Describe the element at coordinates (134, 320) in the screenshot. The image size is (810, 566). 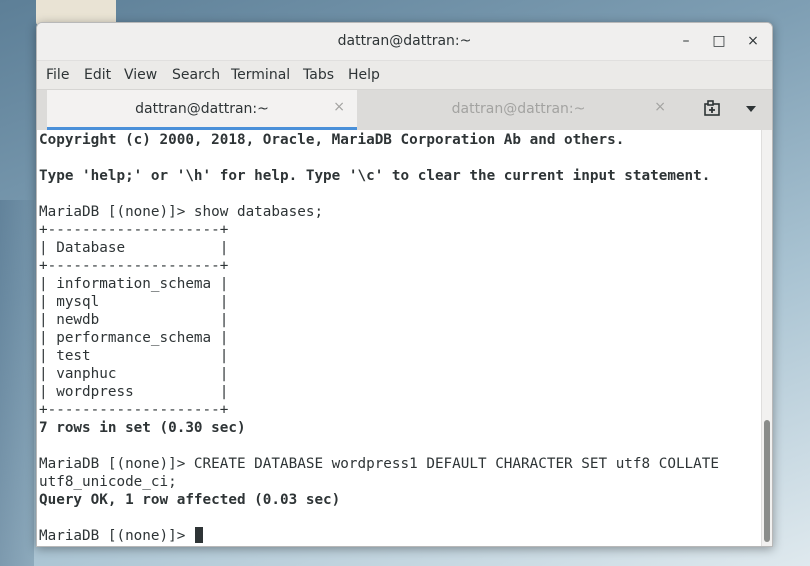
I see `terminal-line: | newdb |` at that location.